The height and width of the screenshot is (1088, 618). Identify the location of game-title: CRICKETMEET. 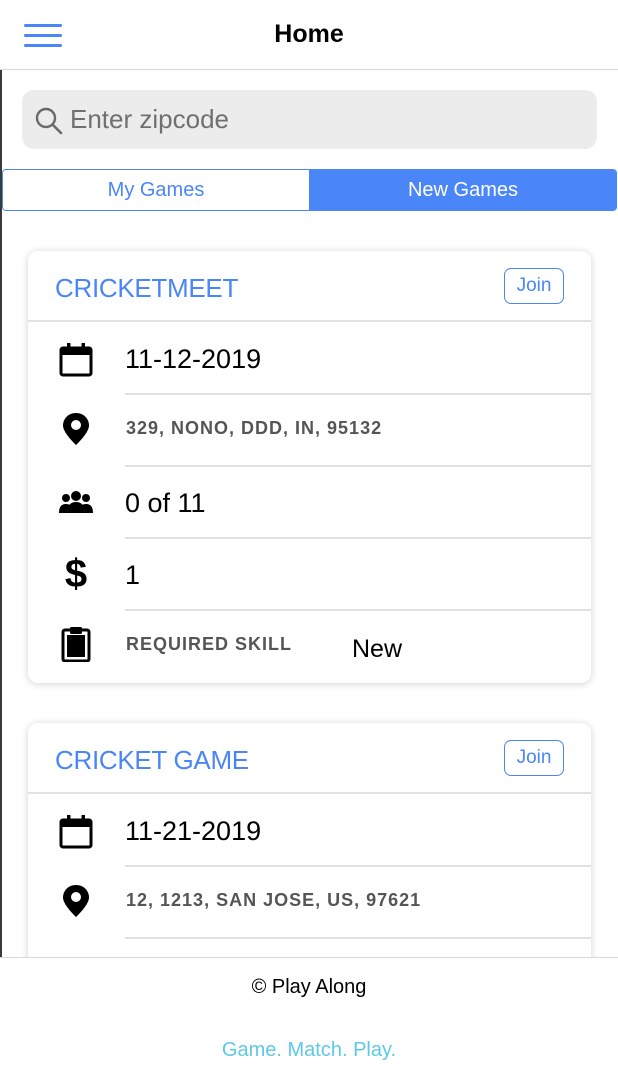
(147, 288).